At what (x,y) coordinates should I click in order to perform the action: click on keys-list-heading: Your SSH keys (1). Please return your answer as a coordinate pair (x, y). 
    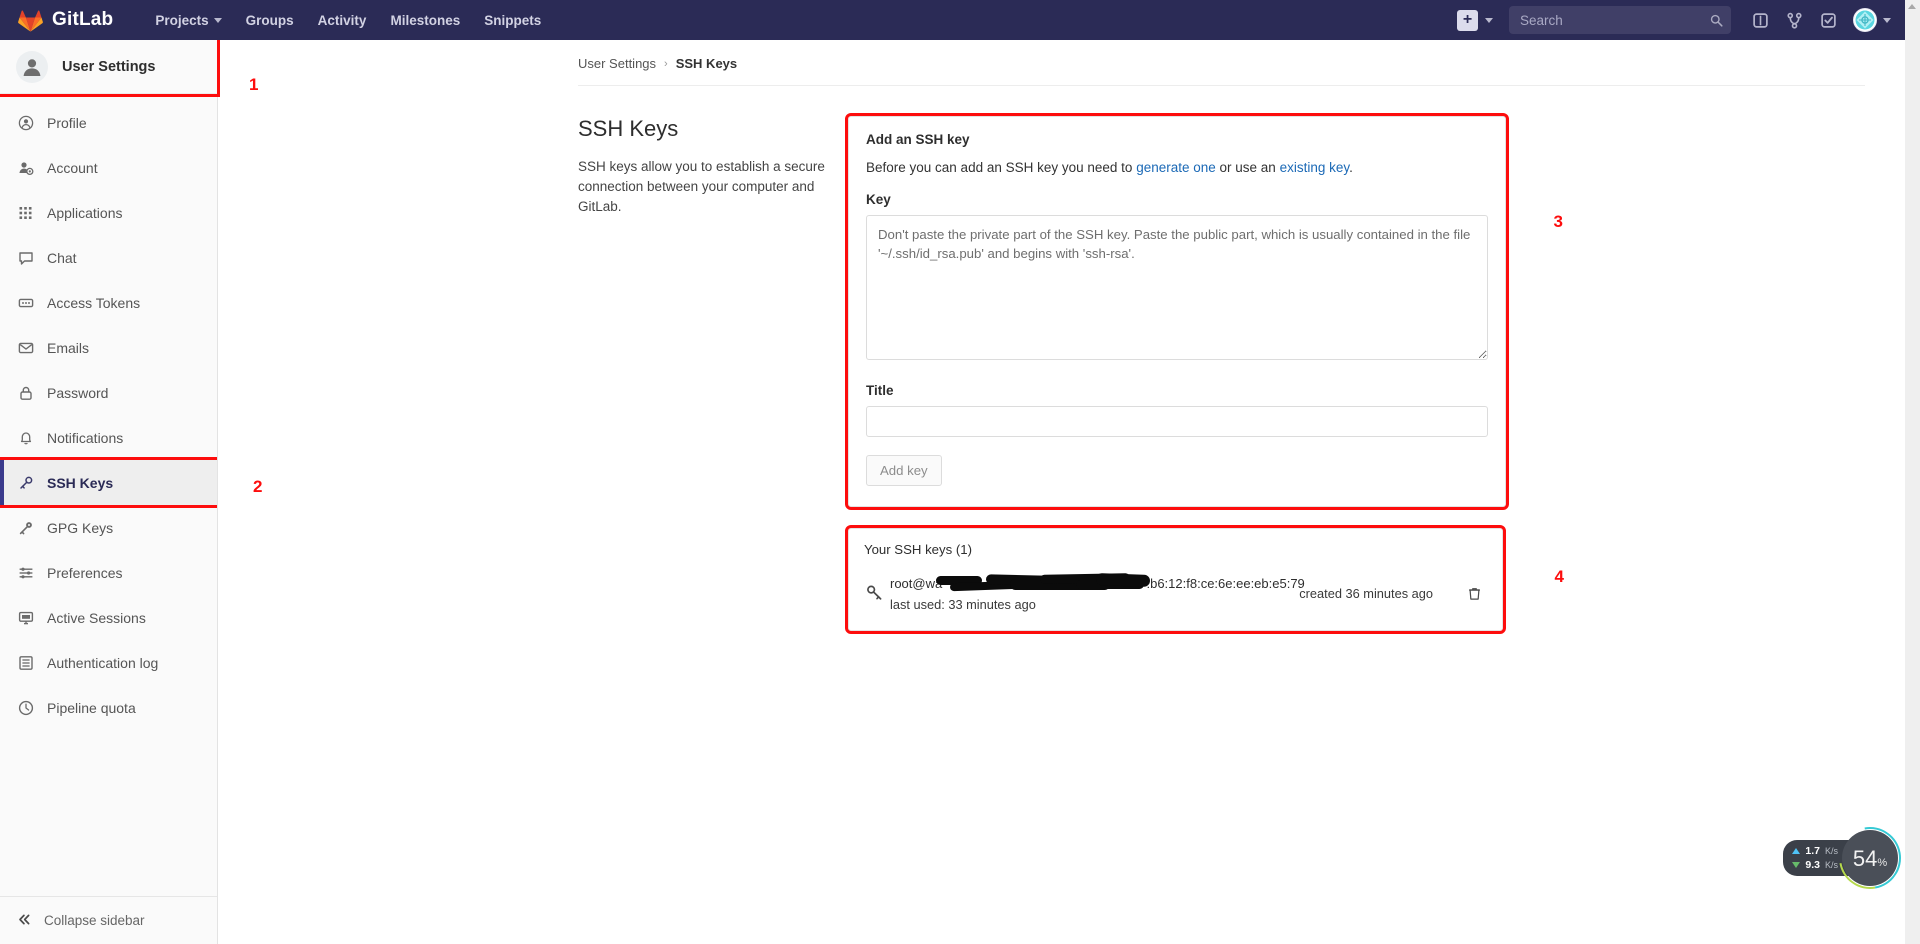
    Looking at the image, I should click on (918, 549).